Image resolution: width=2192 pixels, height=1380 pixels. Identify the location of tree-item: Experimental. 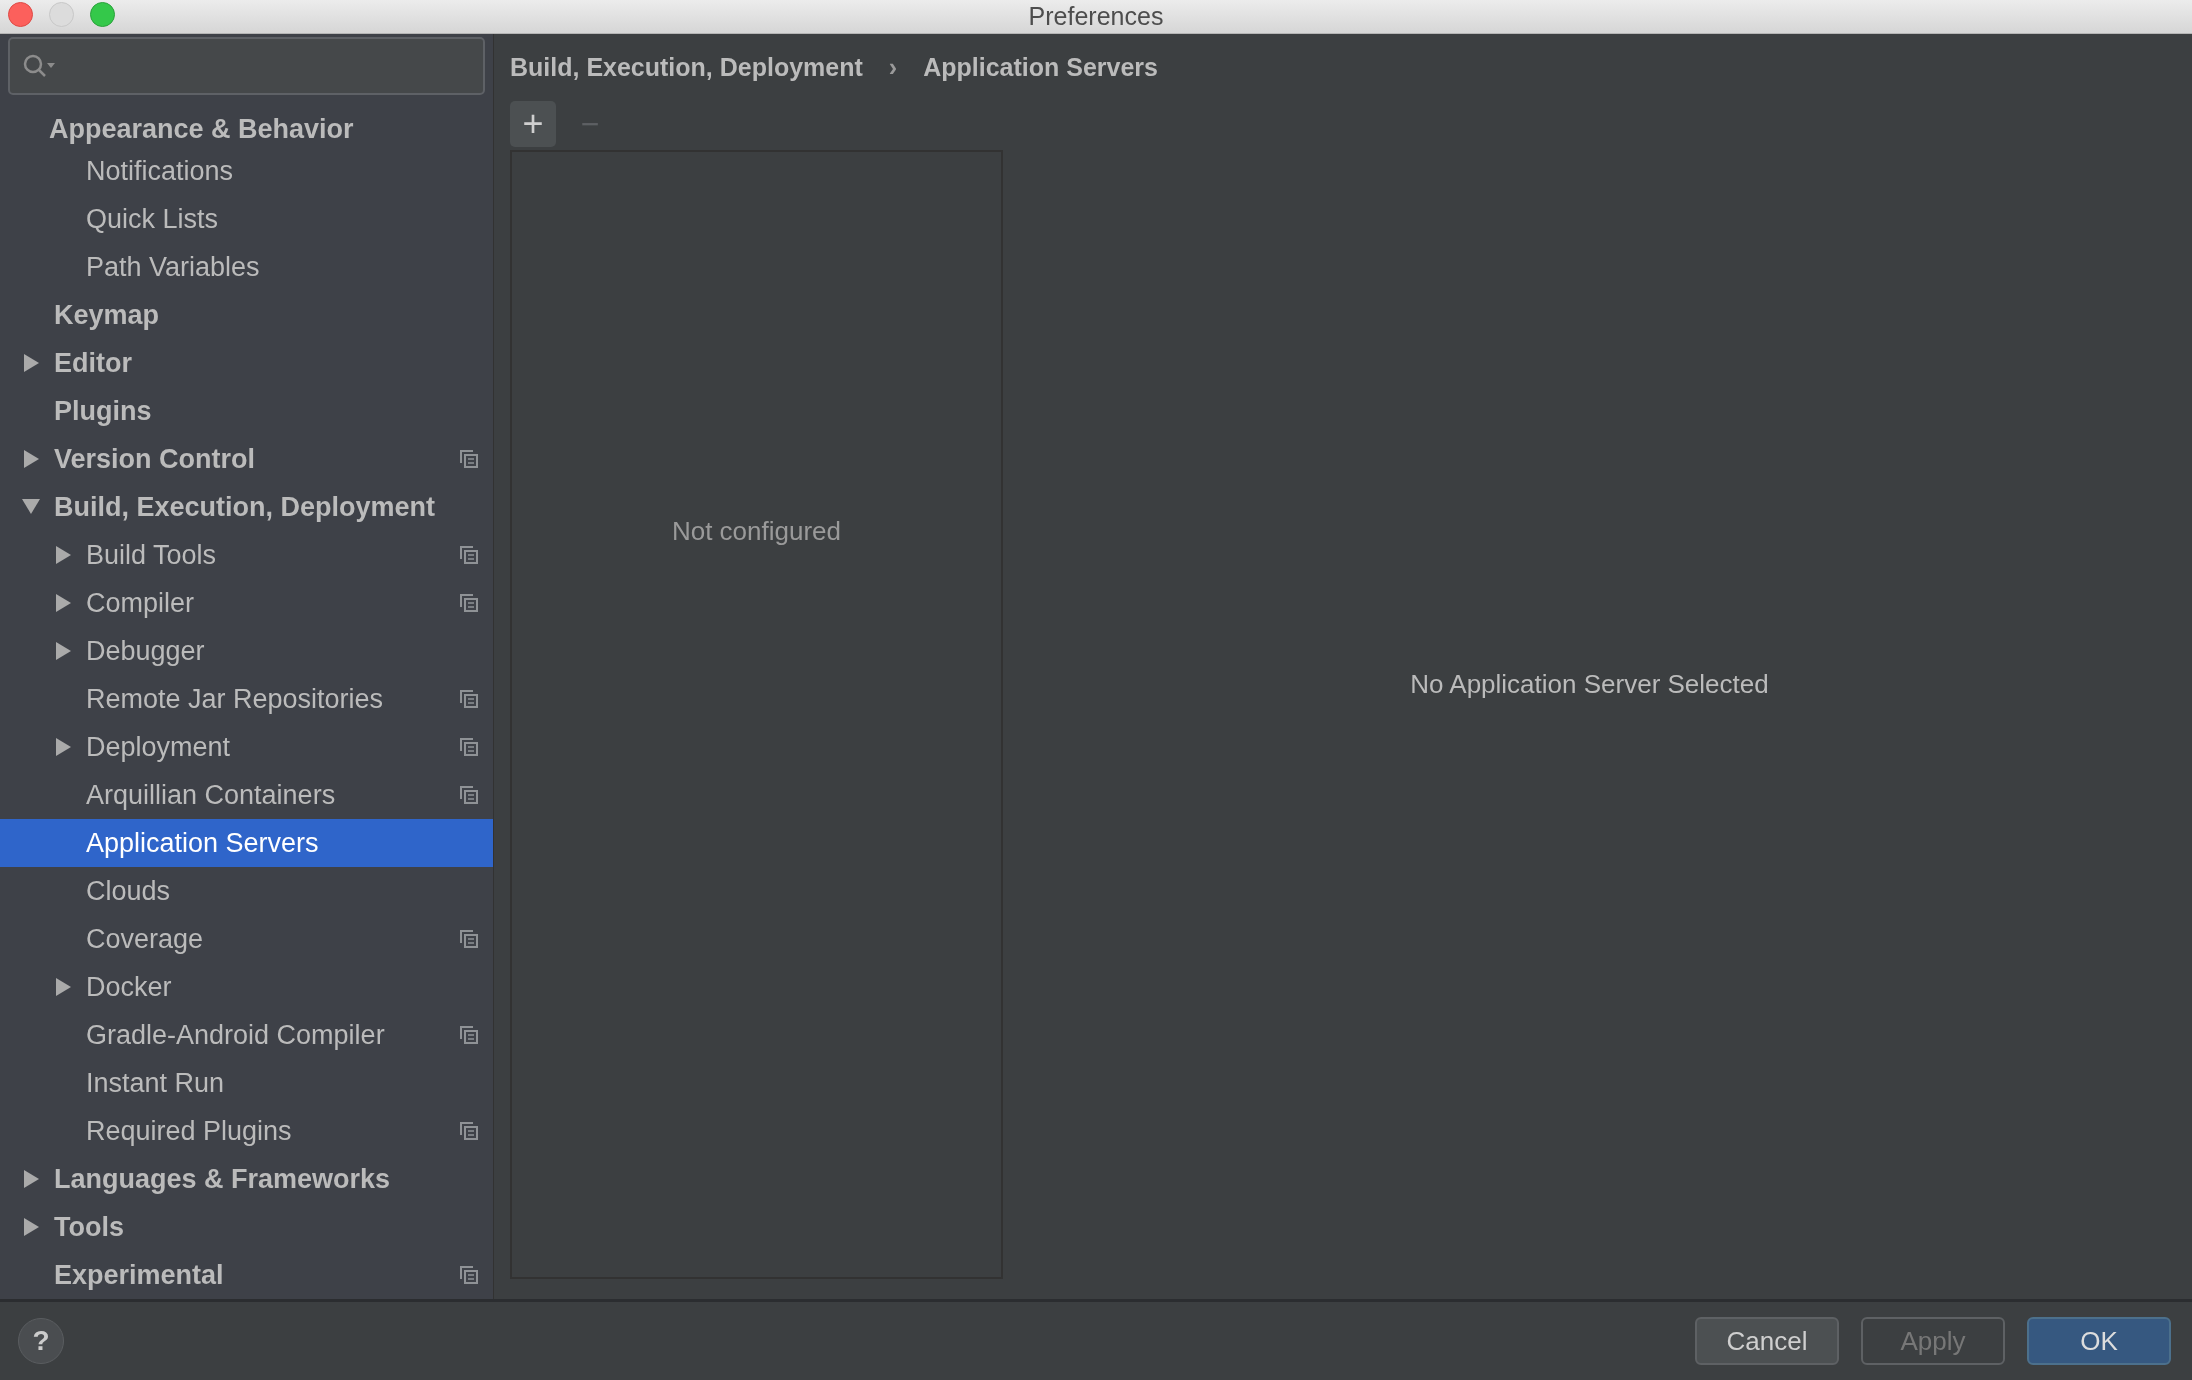
(246, 1275).